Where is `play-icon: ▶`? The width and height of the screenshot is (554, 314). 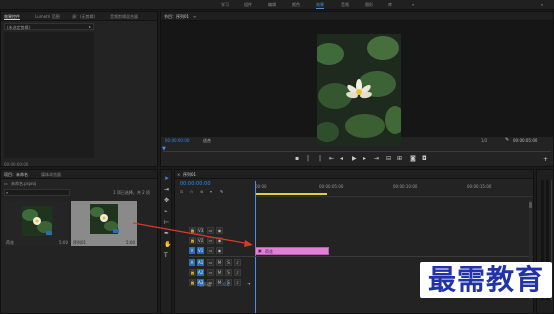 play-icon: ▶ is located at coordinates (354, 159).